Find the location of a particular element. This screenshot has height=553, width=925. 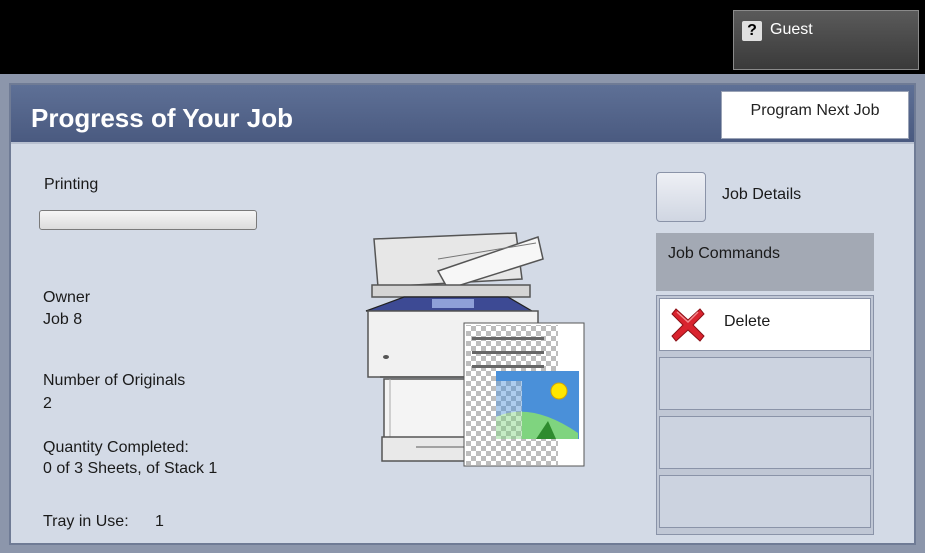

status-label: Printing is located at coordinates (71, 184).